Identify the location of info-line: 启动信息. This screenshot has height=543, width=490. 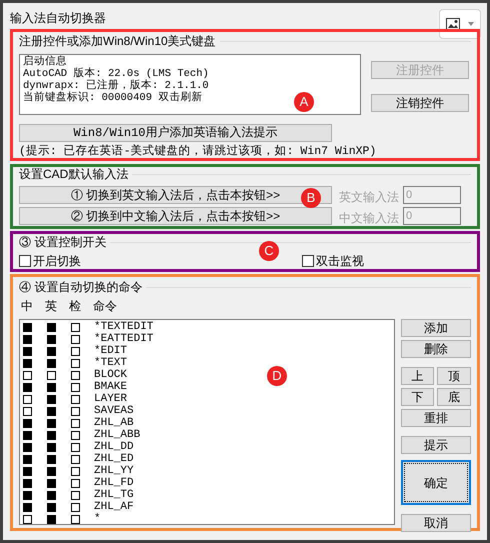
(45, 62).